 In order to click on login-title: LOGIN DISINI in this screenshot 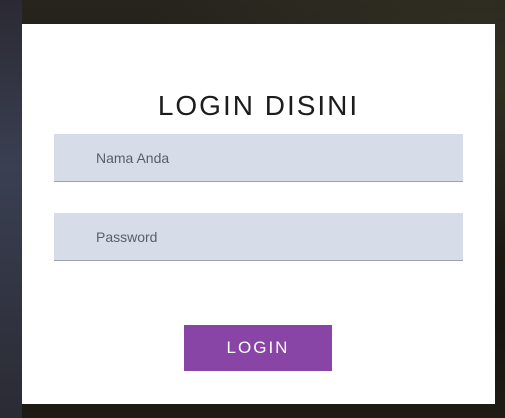, I will do `click(258, 105)`.